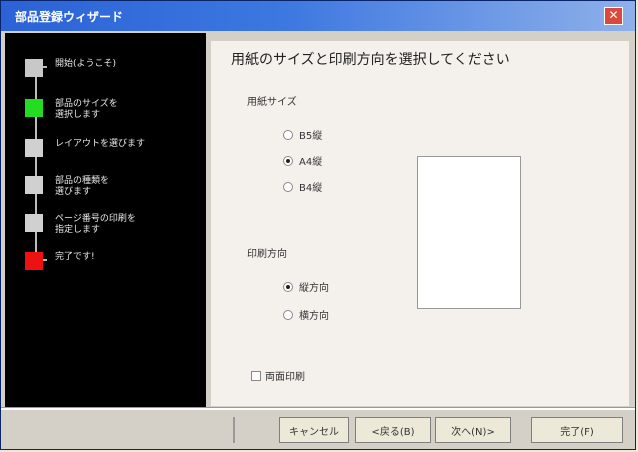  Describe the element at coordinates (314, 288) in the screenshot. I see `radio-label: 縦方向` at that location.